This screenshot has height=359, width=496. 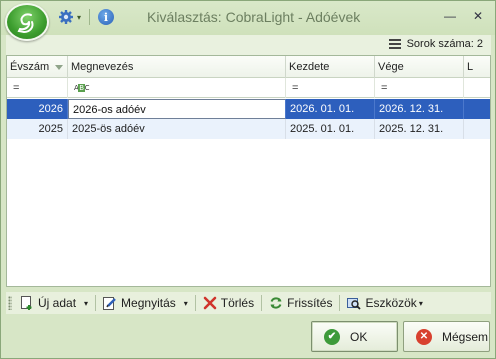 What do you see at coordinates (254, 17) in the screenshot?
I see `window-title: Kiválasztás: CobraLight - Adóévek` at bounding box center [254, 17].